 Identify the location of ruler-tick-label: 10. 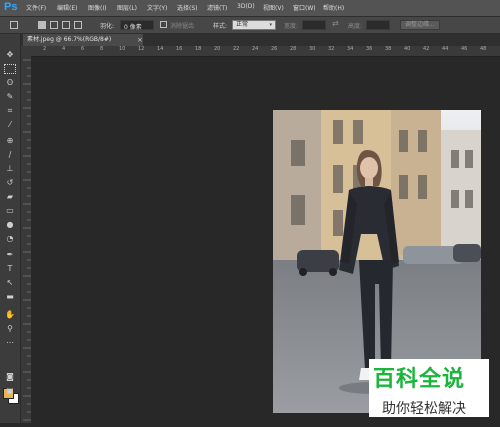
(122, 49).